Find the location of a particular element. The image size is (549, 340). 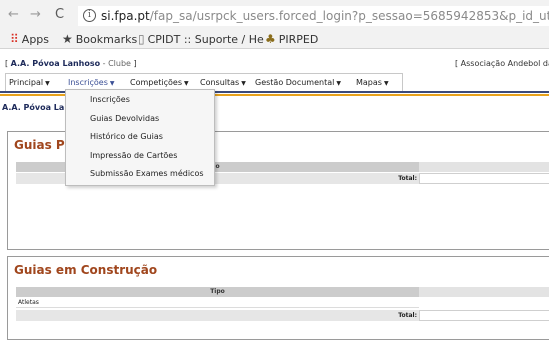

bookmark-bookmarks: ★ Bookmarks is located at coordinates (99, 39).